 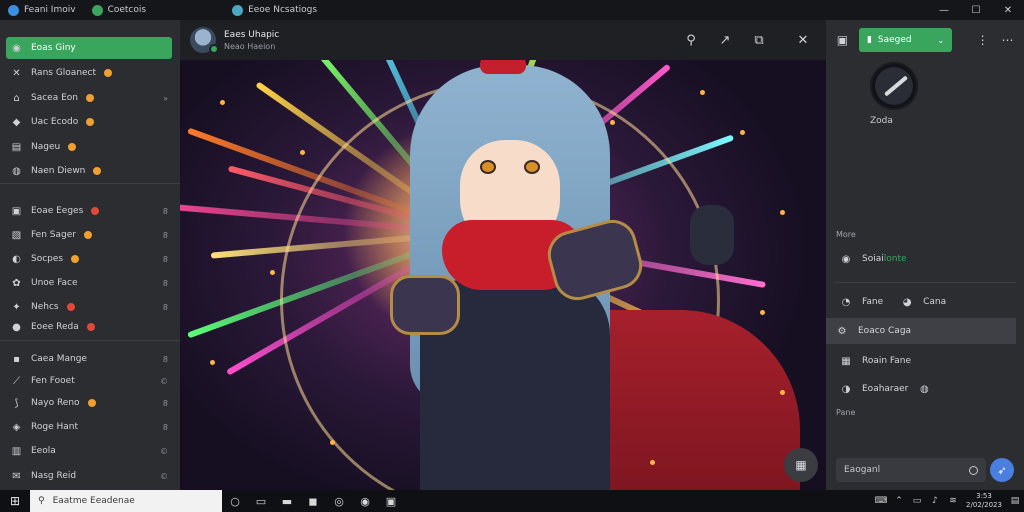 What do you see at coordinates (846, 361) in the screenshot?
I see `grid-icon: ▦` at bounding box center [846, 361].